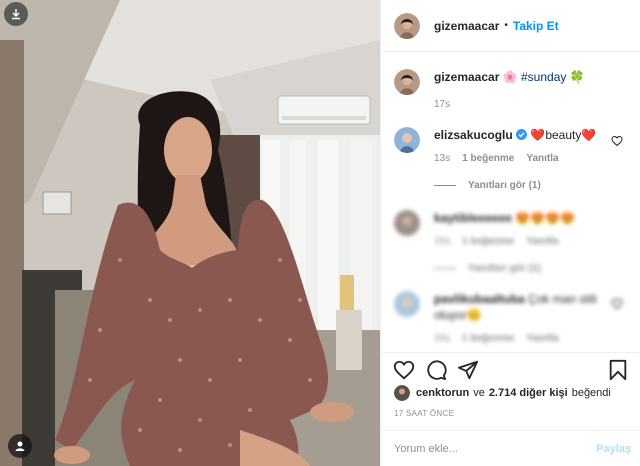 Image resolution: width=640 pixels, height=466 pixels. I want to click on comment-meta: 16s 1 beğenme Yanıtla, so click(519, 338).